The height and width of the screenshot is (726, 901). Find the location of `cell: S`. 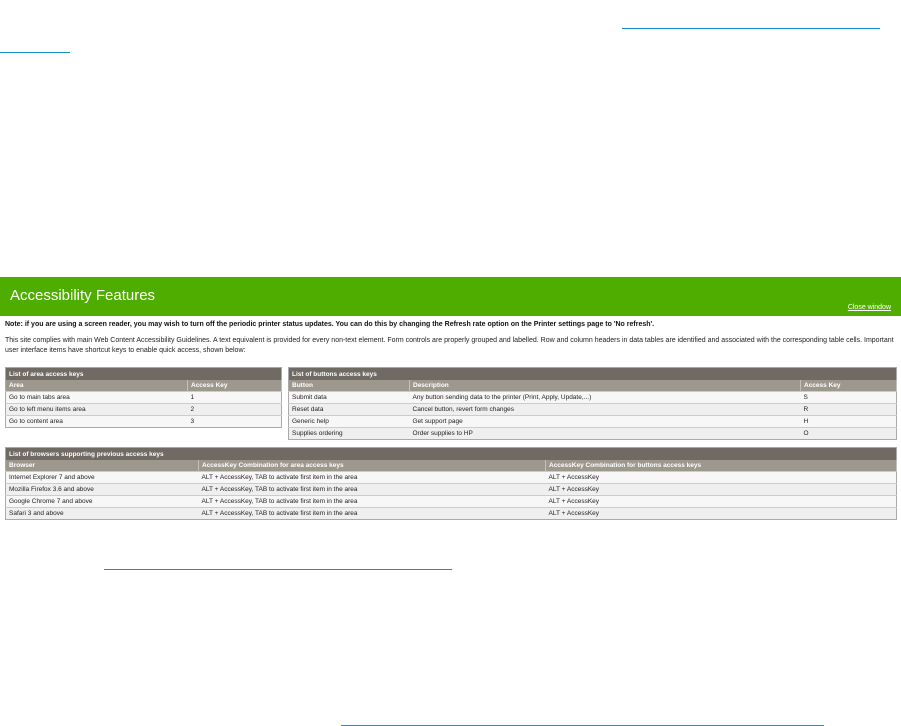

cell: S is located at coordinates (848, 397).